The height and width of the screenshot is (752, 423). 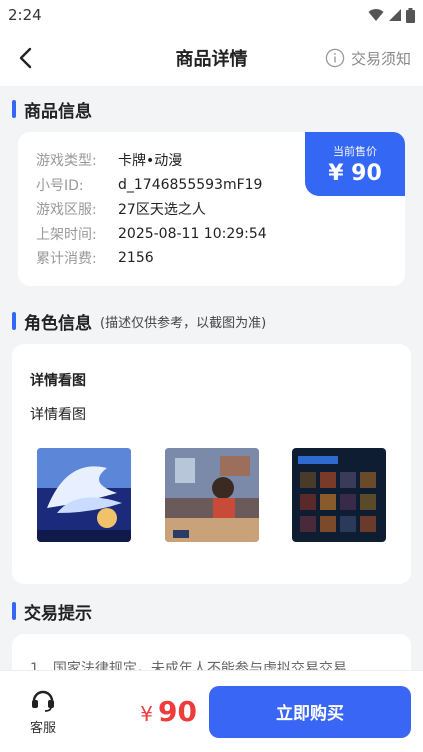 I want to click on role-info-note: (描述仅供参考，以截图为准), so click(x=183, y=323).